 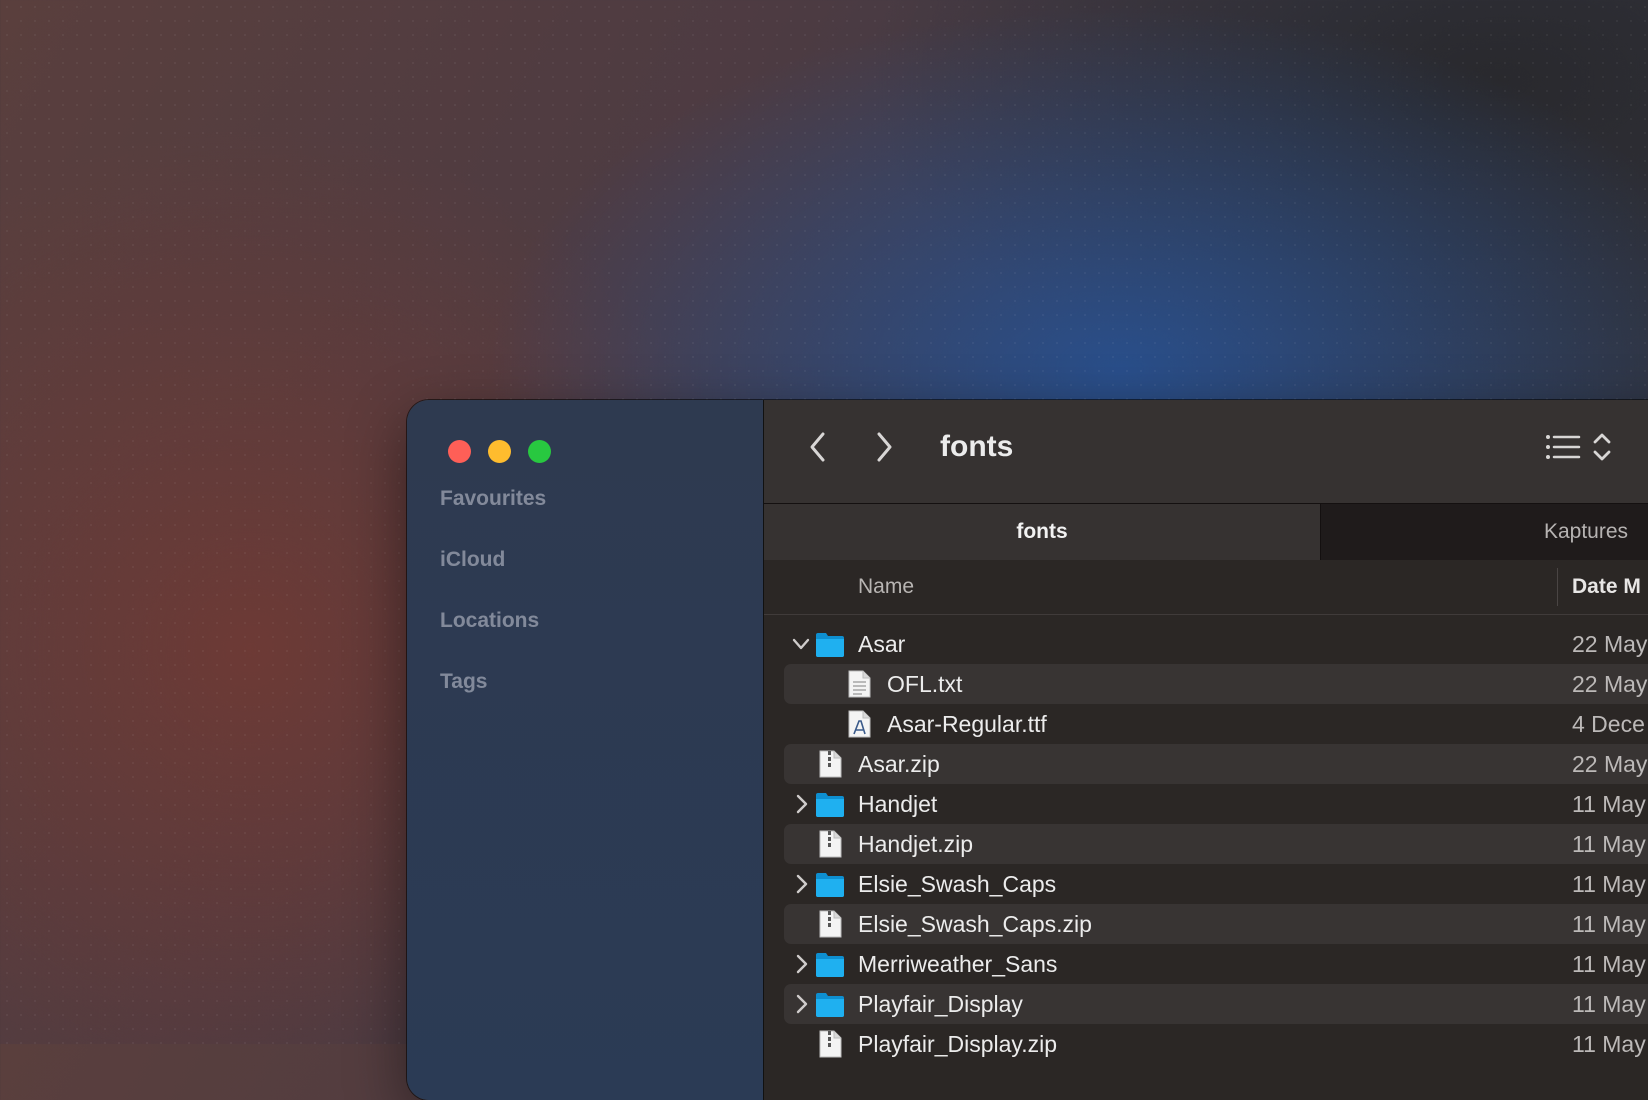 What do you see at coordinates (925, 684) in the screenshot?
I see `file-name: OFL.txt` at bounding box center [925, 684].